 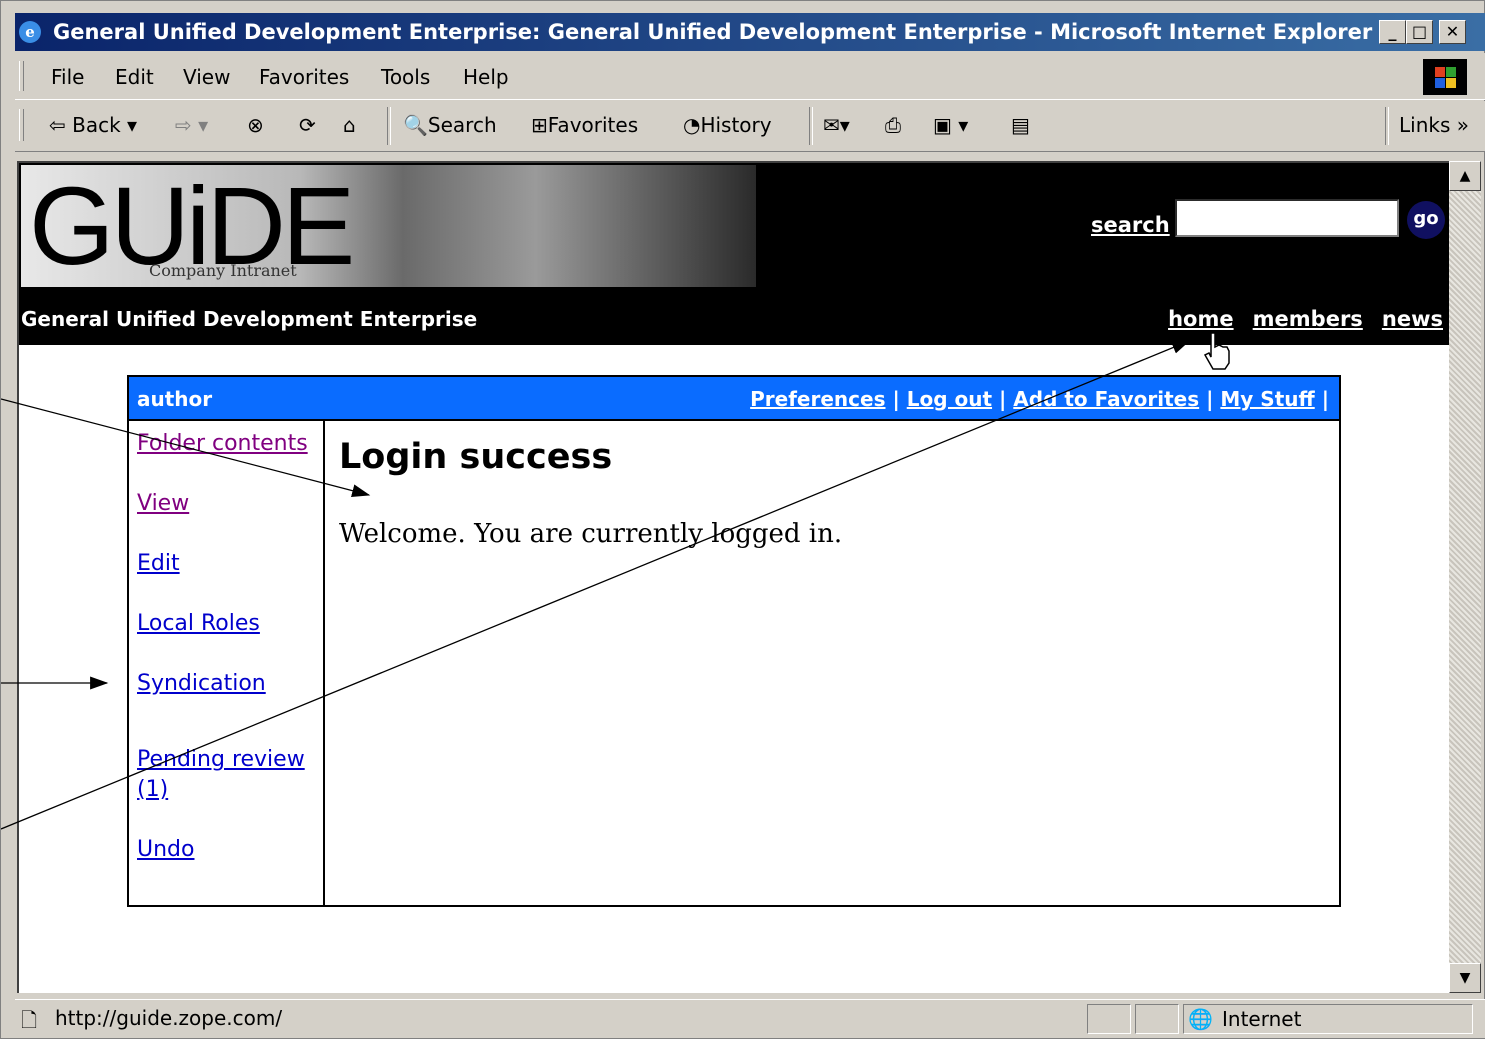 What do you see at coordinates (1130, 225) in the screenshot?
I see `search-link: search` at bounding box center [1130, 225].